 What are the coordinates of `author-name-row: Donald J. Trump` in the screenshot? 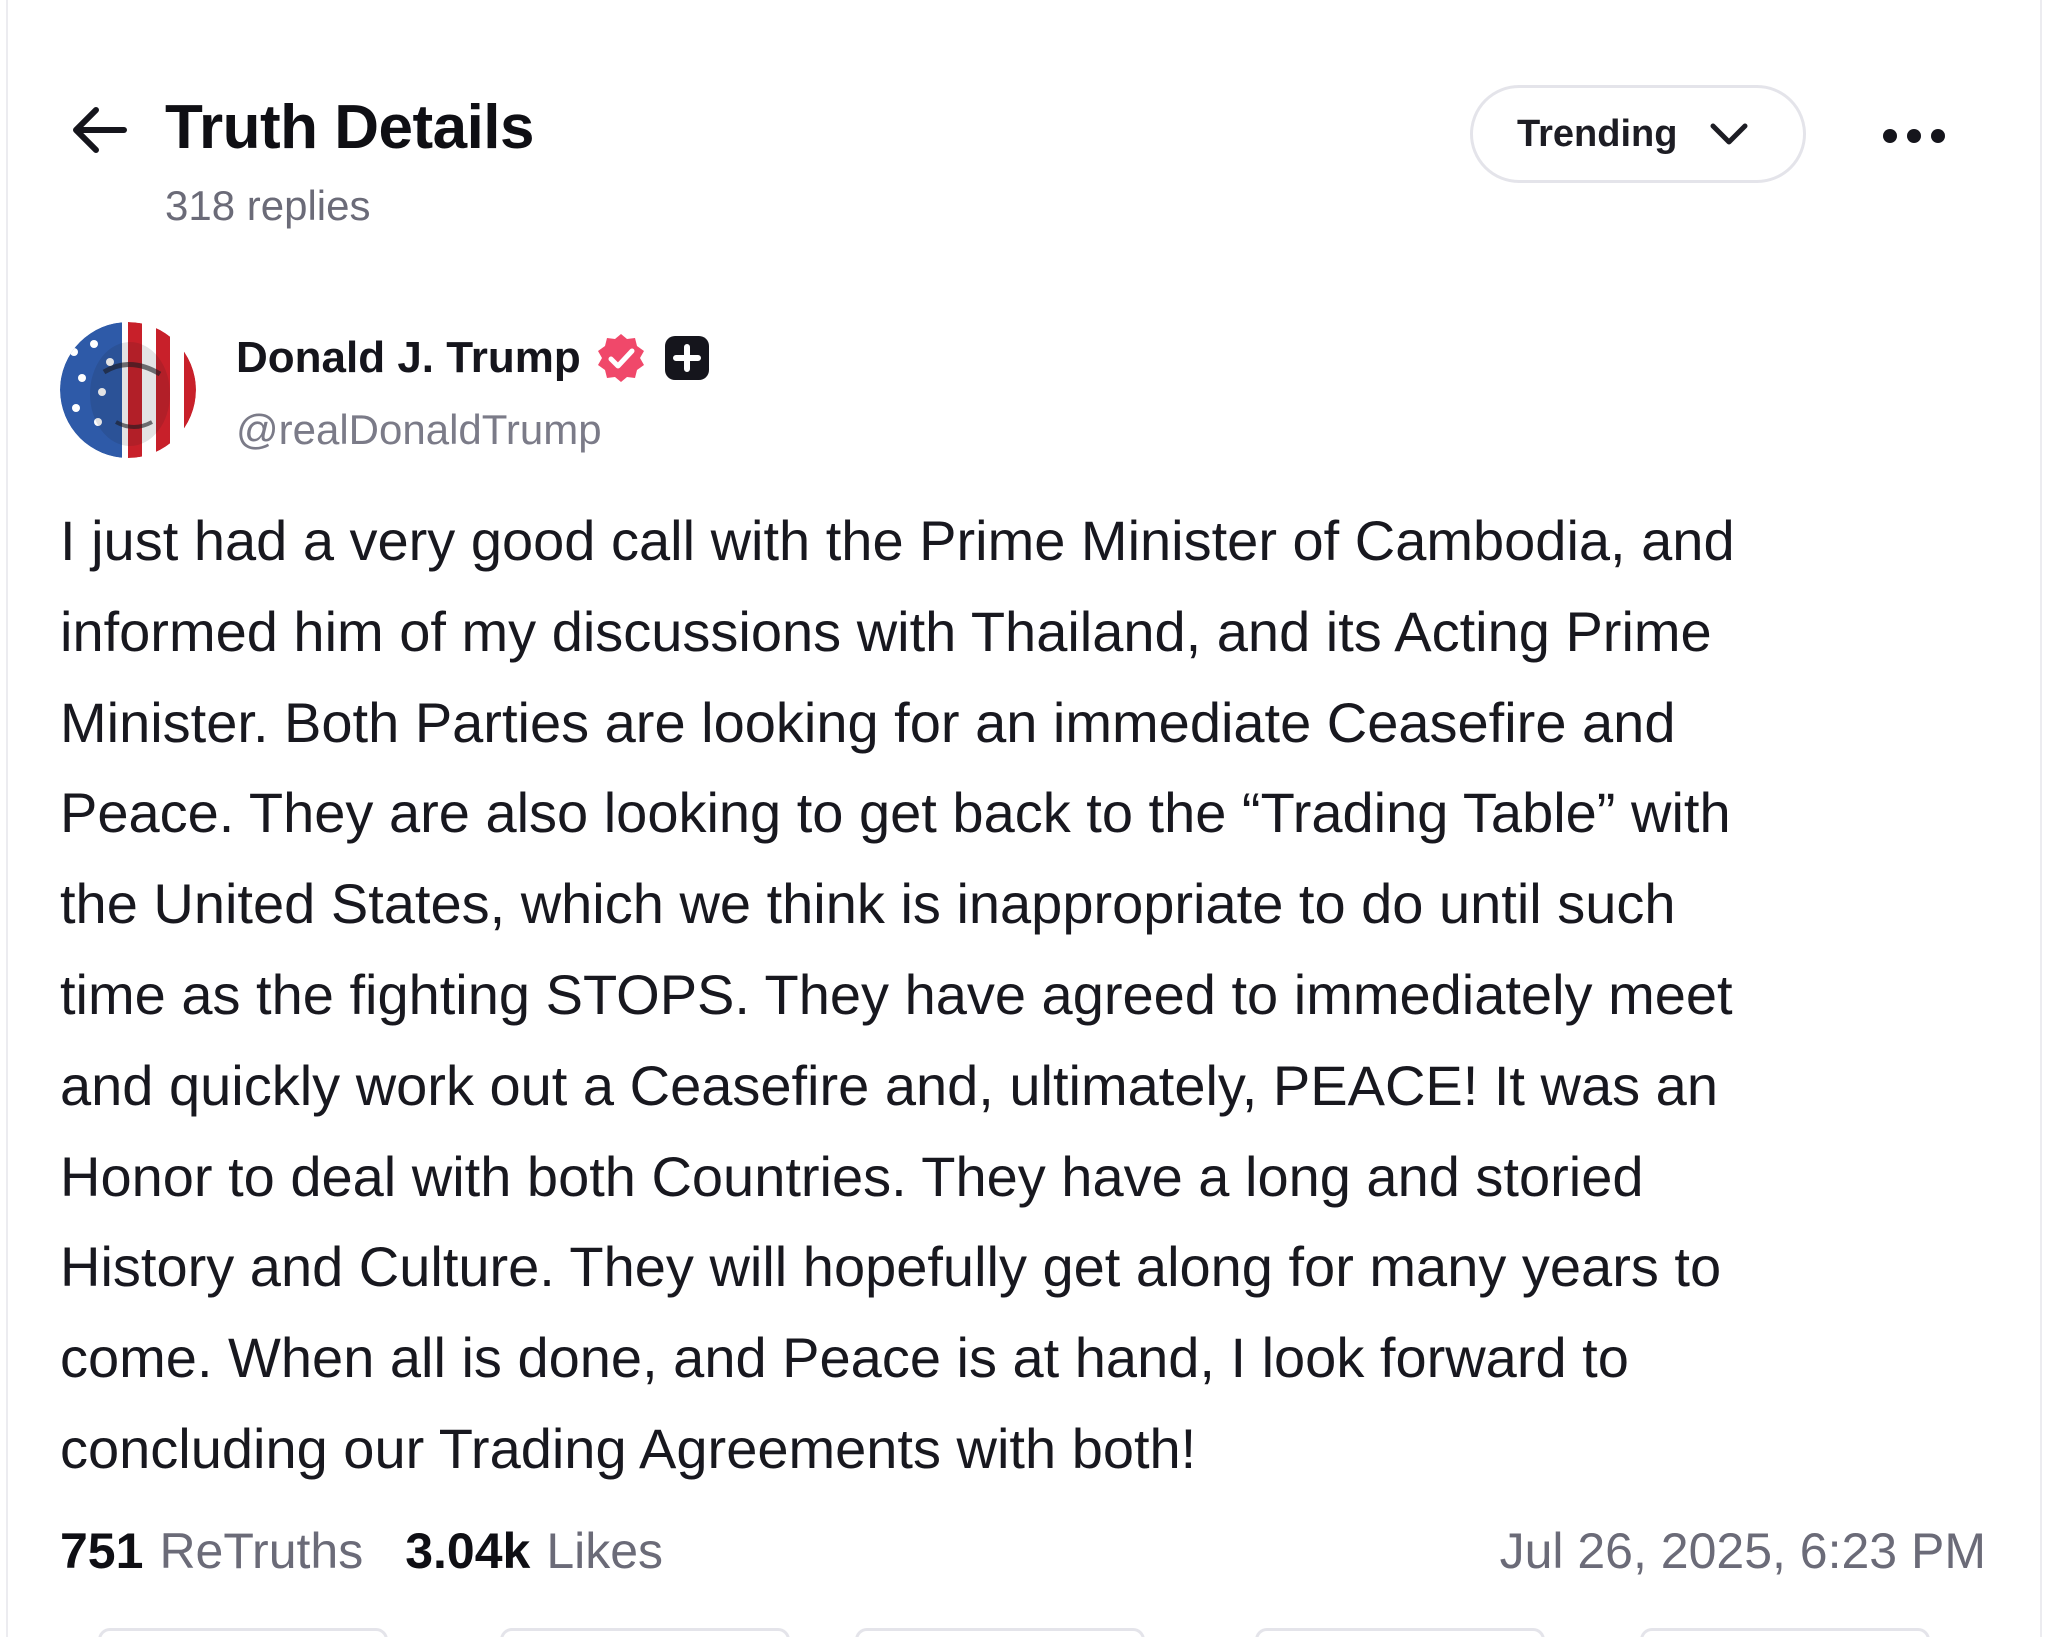 It's located at (473, 358).